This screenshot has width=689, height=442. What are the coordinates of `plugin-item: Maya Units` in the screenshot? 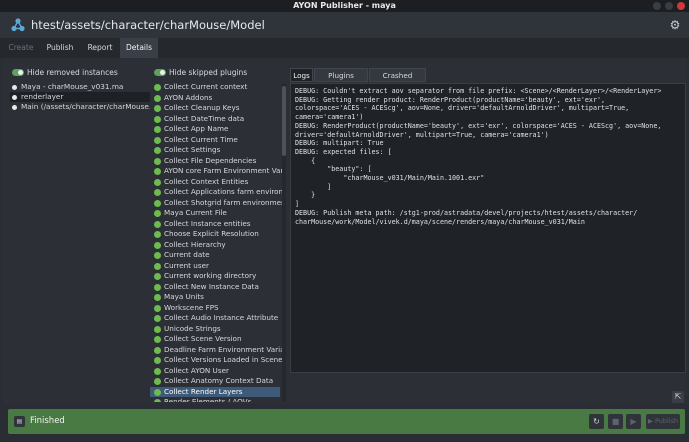 It's located at (215, 297).